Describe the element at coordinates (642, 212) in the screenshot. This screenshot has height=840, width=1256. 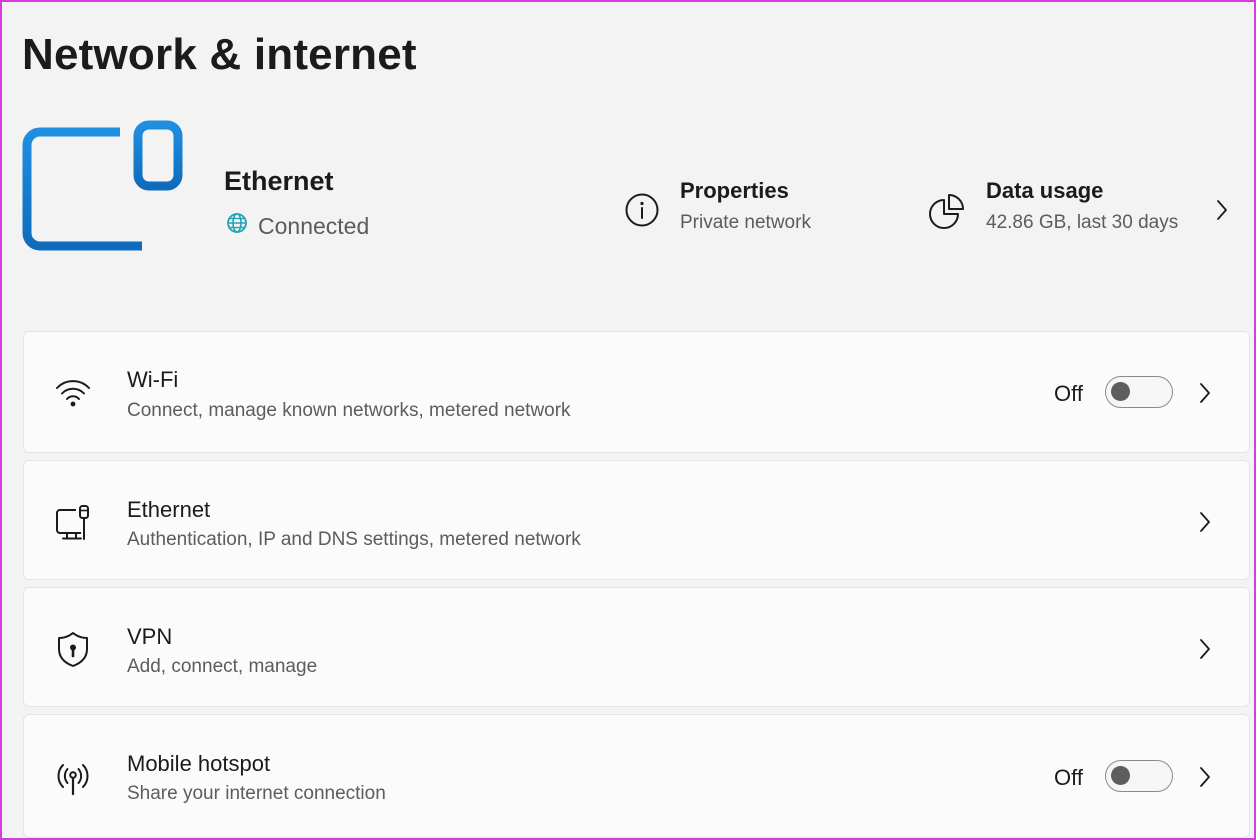
I see `info-icon` at that location.